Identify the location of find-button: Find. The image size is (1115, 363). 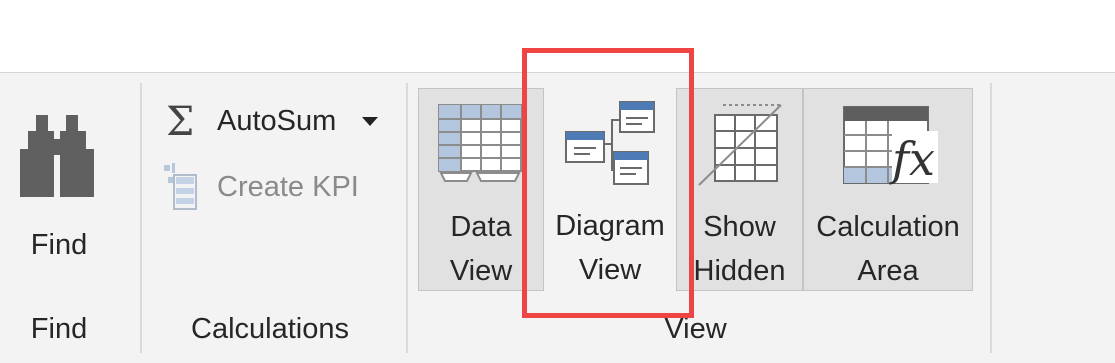
(59, 188).